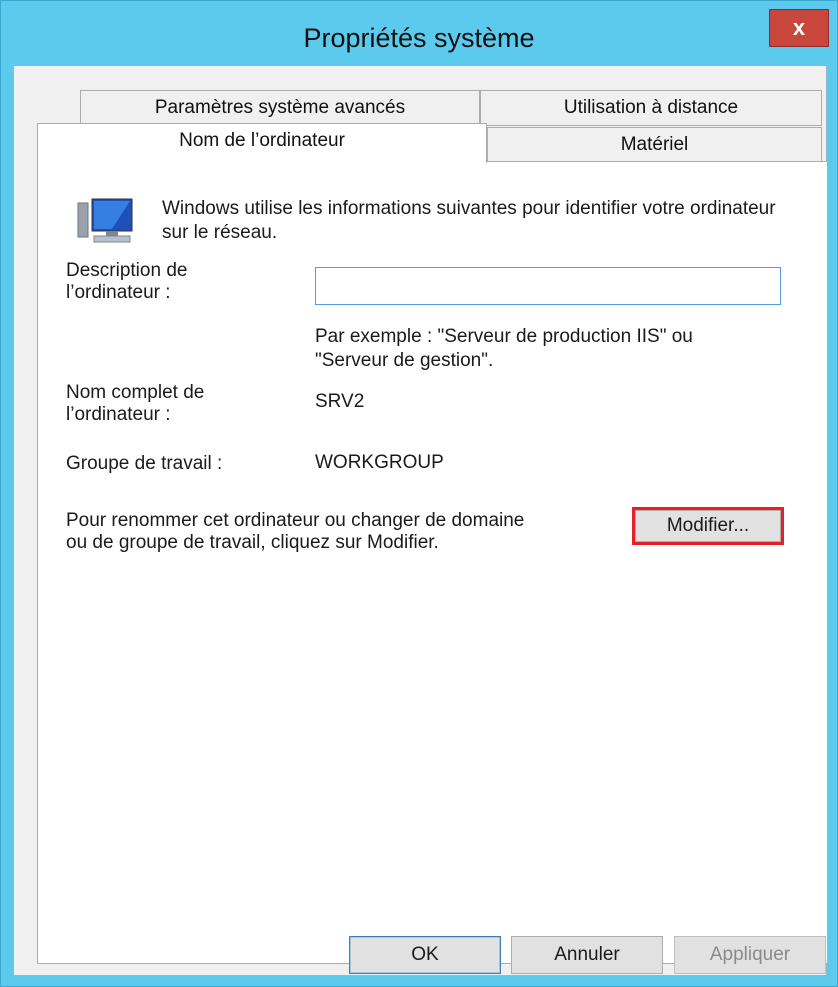 This screenshot has height=987, width=838. Describe the element at coordinates (799, 28) in the screenshot. I see `close-button: x` at that location.